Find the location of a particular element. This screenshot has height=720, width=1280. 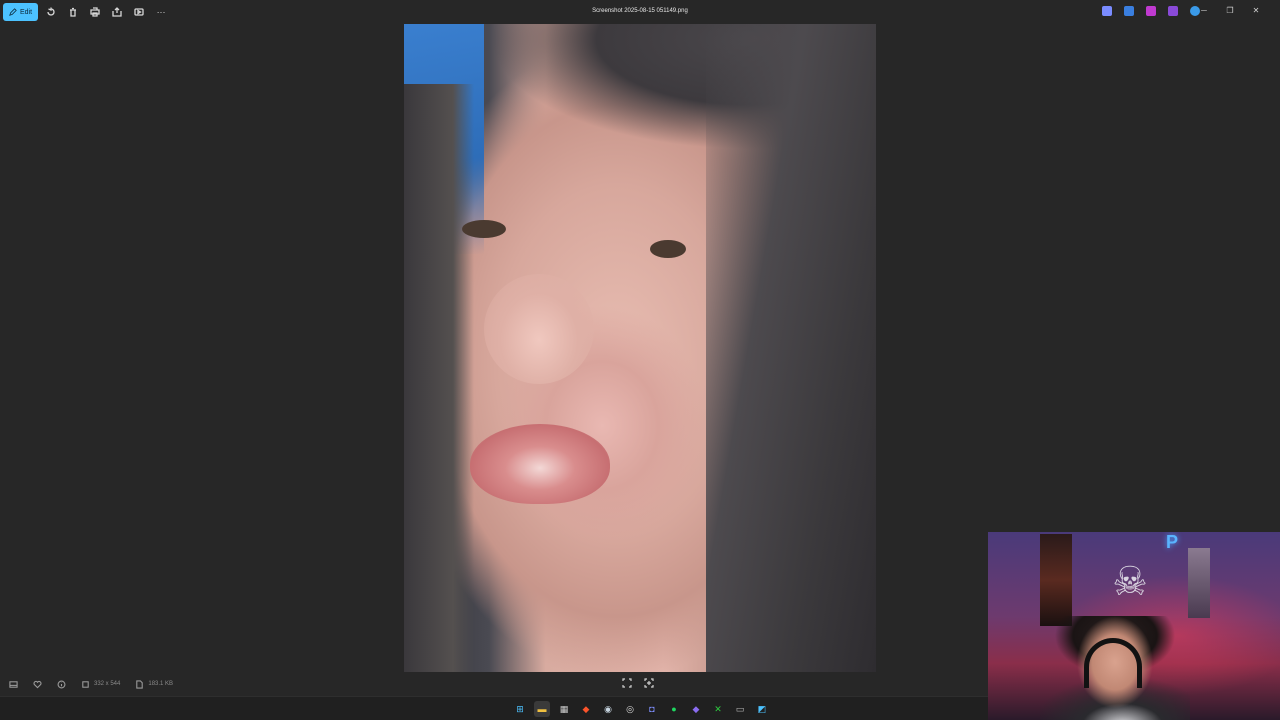

share-icon is located at coordinates (117, 12).